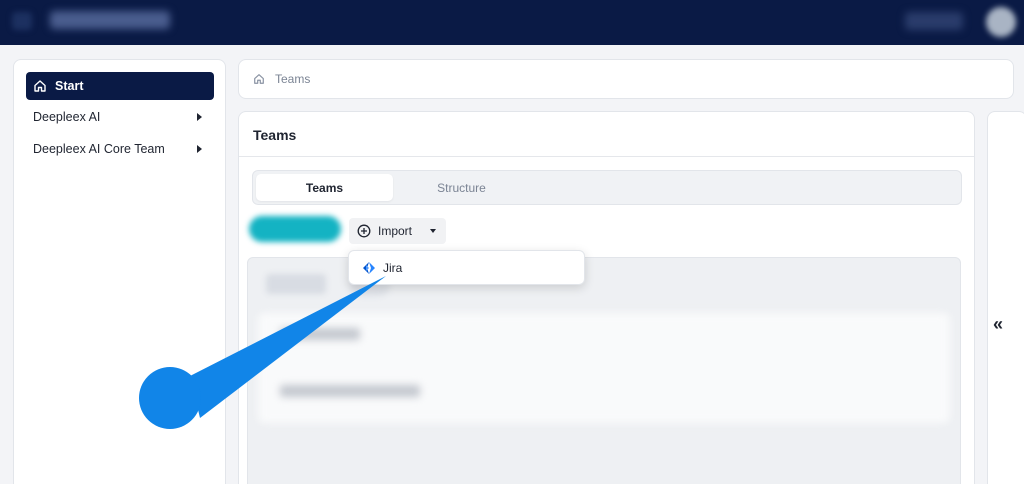 Image resolution: width=1024 pixels, height=484 pixels. I want to click on sidebar-item-label: Deepleex AI Core Team, so click(99, 149).